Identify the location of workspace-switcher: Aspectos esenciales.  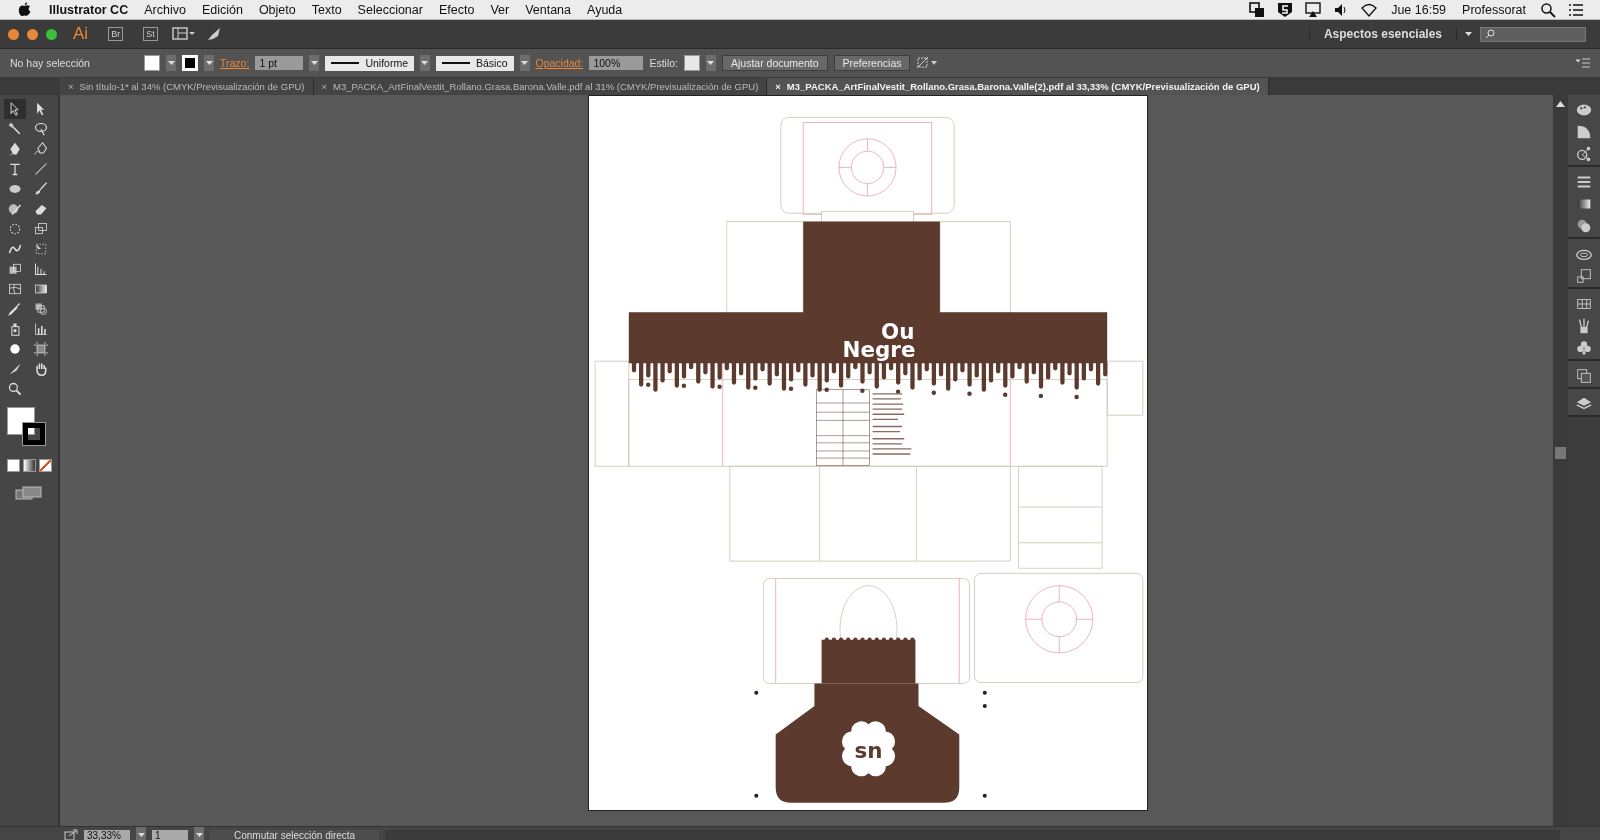
(1382, 34).